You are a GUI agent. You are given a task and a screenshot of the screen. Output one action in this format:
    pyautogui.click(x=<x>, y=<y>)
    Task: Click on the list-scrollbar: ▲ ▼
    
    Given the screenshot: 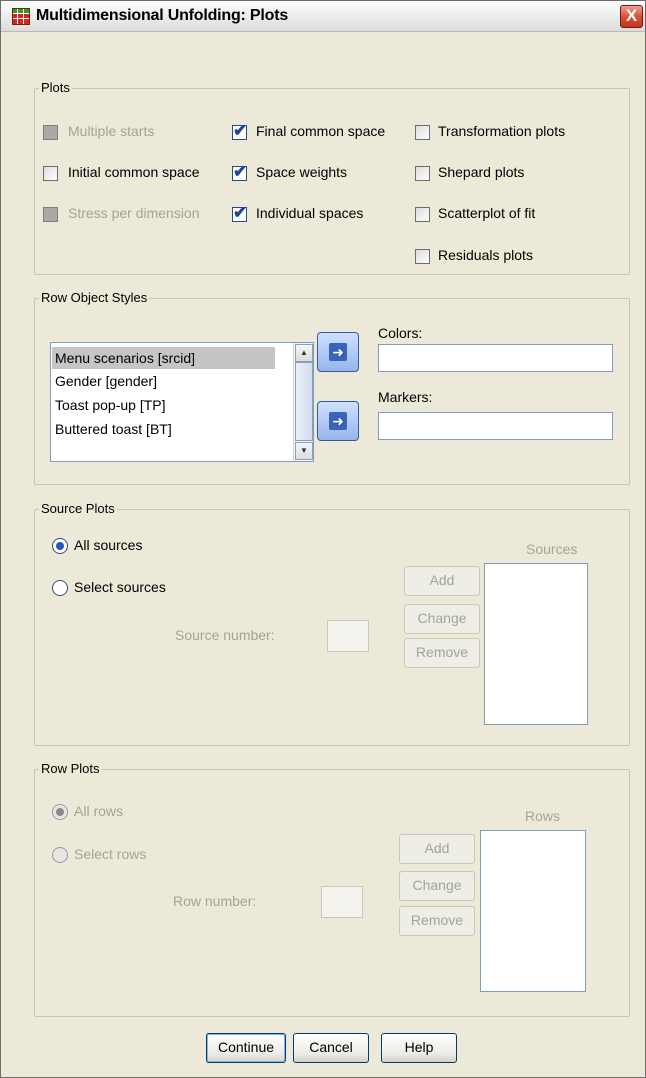 What is the action you would take?
    pyautogui.click(x=303, y=402)
    